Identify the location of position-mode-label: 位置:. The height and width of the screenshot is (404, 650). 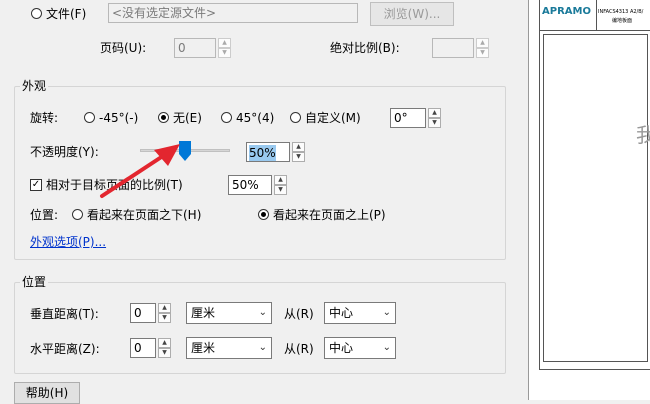
(44, 215).